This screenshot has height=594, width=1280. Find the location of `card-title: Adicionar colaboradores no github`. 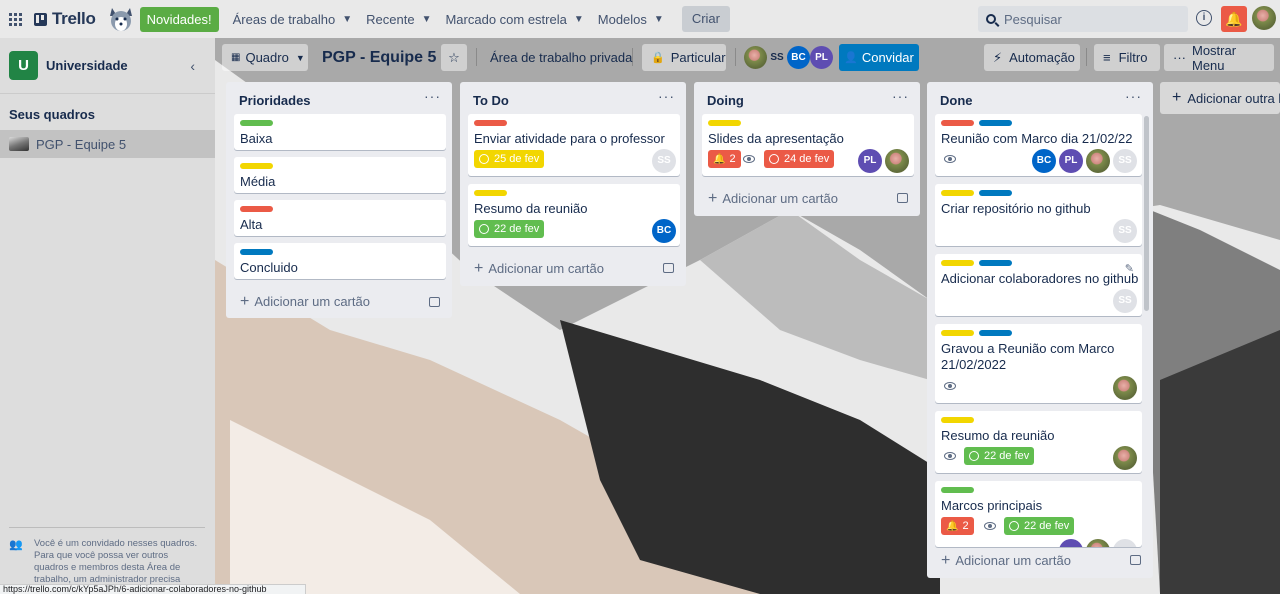

card-title: Adicionar colaboradores no github is located at coordinates (1040, 278).